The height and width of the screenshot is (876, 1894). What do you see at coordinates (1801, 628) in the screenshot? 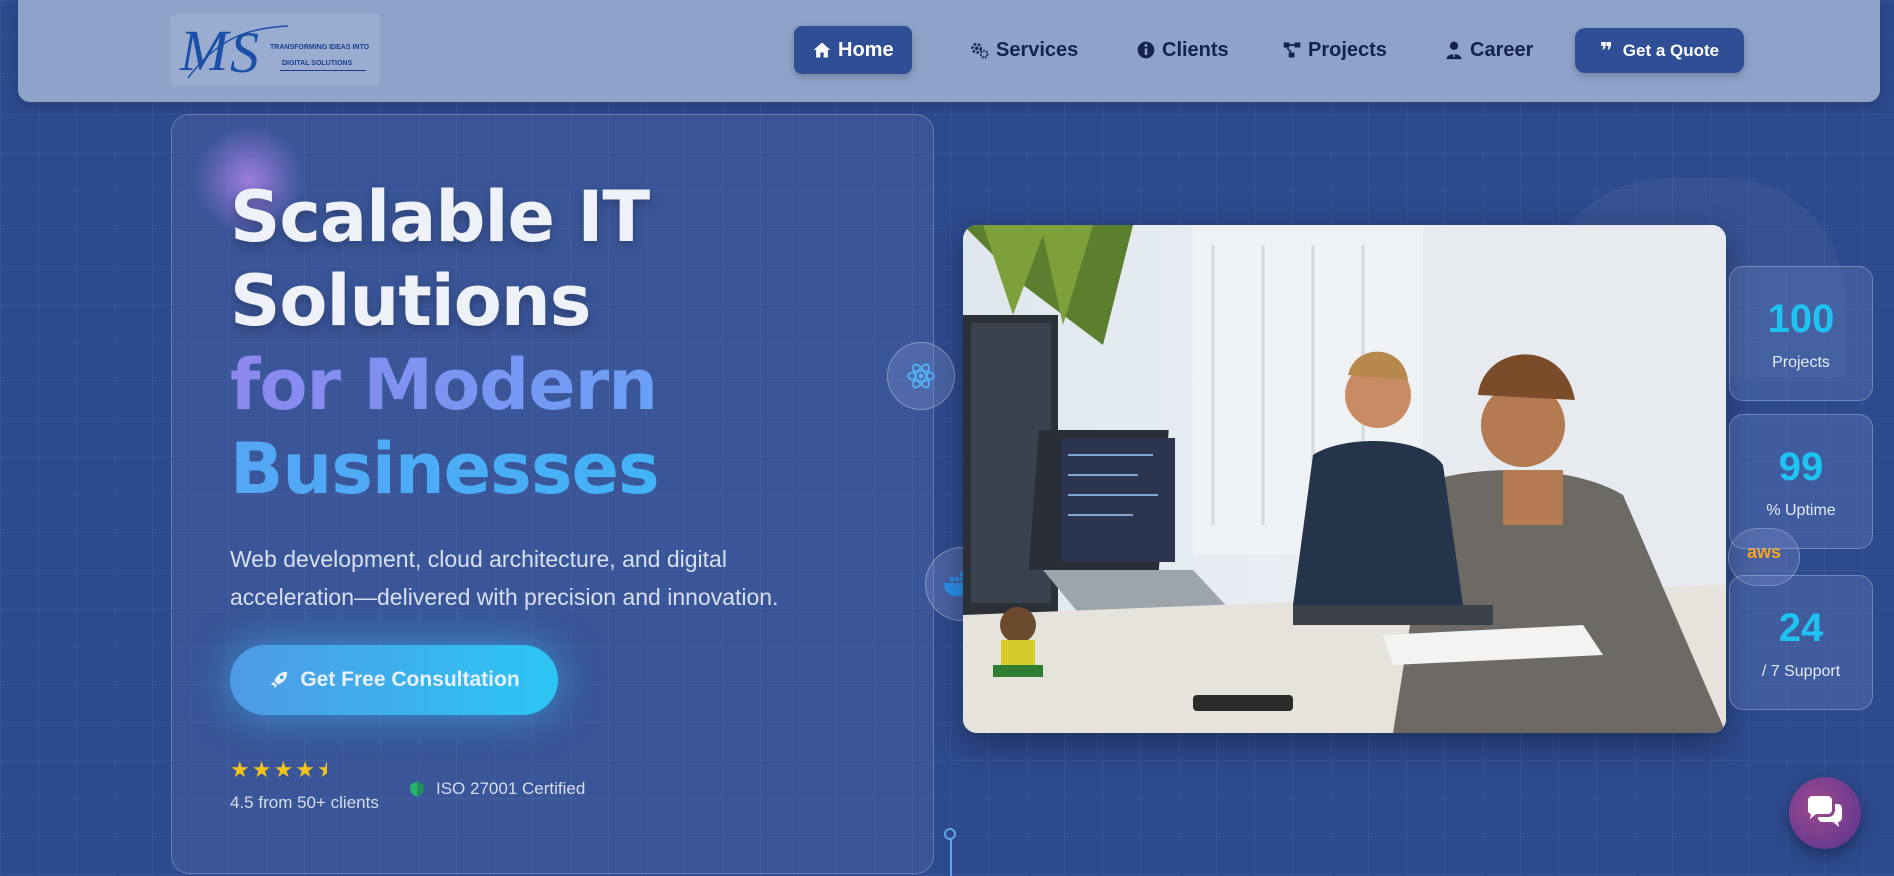
I see `stat-support-value: 24` at bounding box center [1801, 628].